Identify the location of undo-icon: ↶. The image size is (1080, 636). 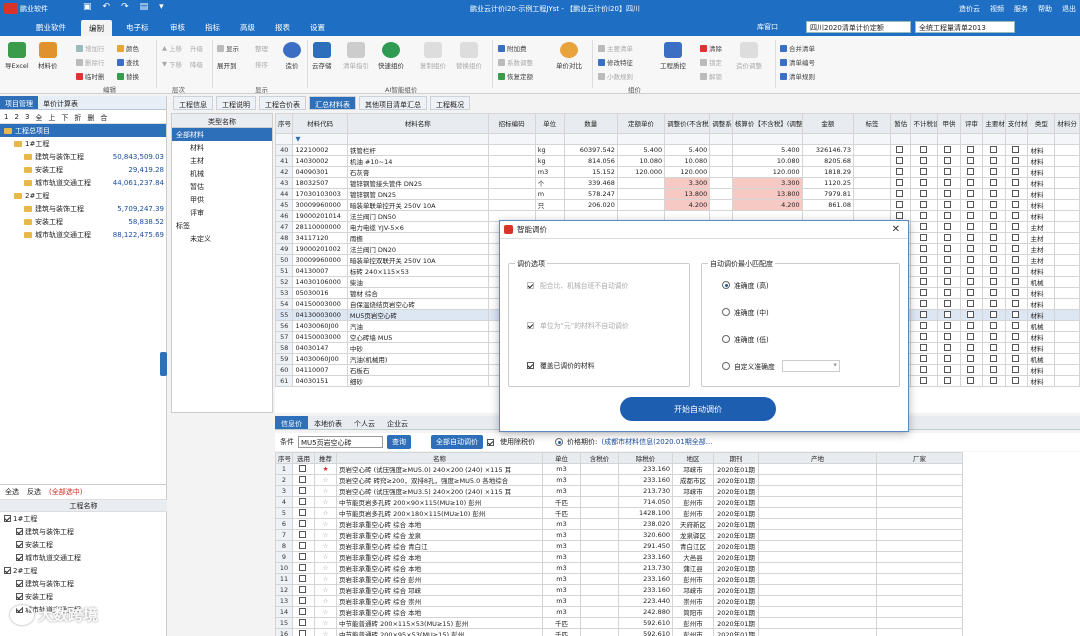
(107, 7).